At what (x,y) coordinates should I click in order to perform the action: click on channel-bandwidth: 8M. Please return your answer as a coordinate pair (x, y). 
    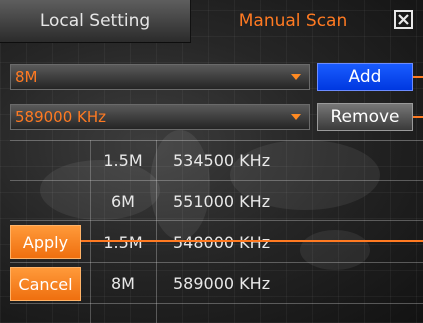
    Looking at the image, I should click on (123, 283).